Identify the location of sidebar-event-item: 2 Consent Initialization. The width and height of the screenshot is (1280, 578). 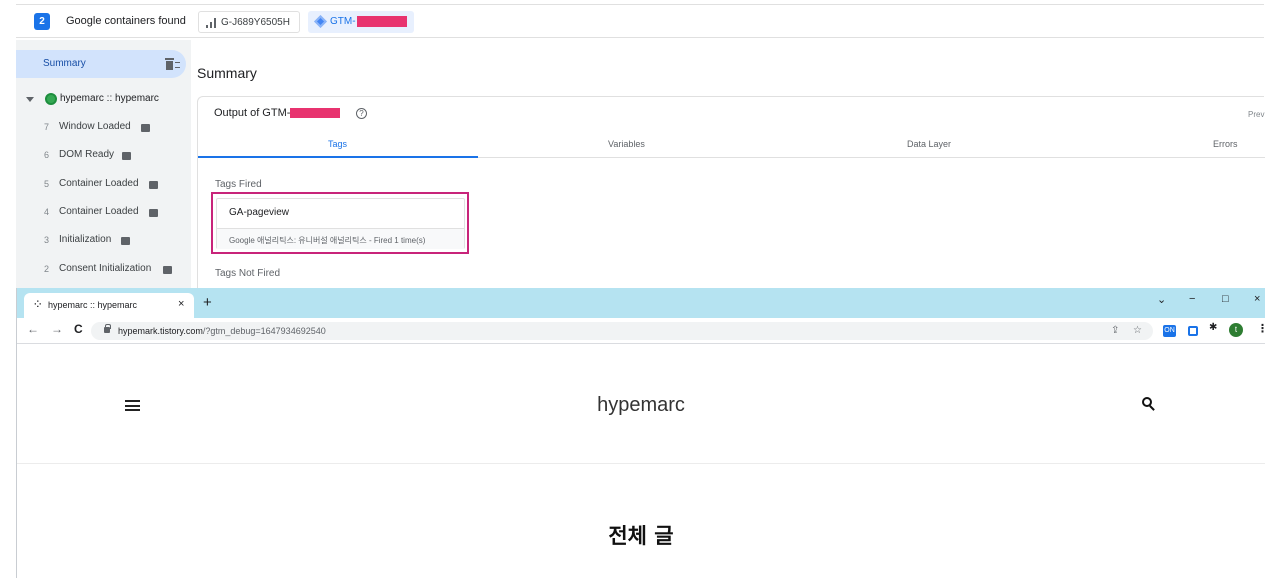
(103, 271).